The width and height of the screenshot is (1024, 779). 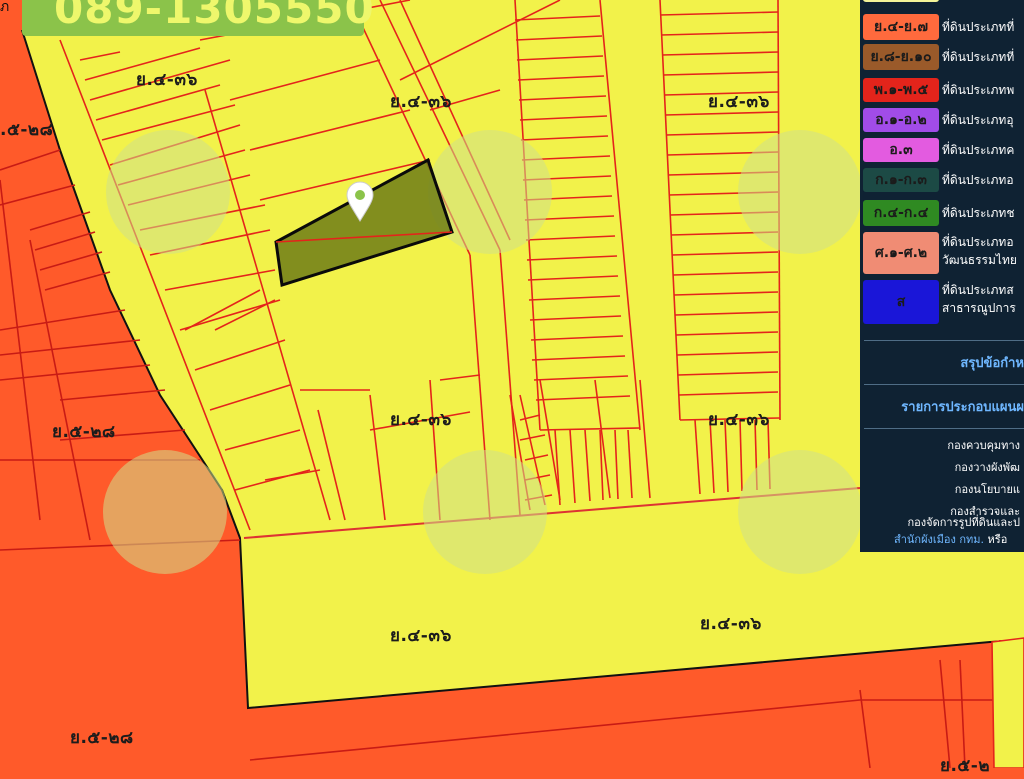 I want to click on legend-swatch: ย.๘-ย.๑๐, so click(x=901, y=57).